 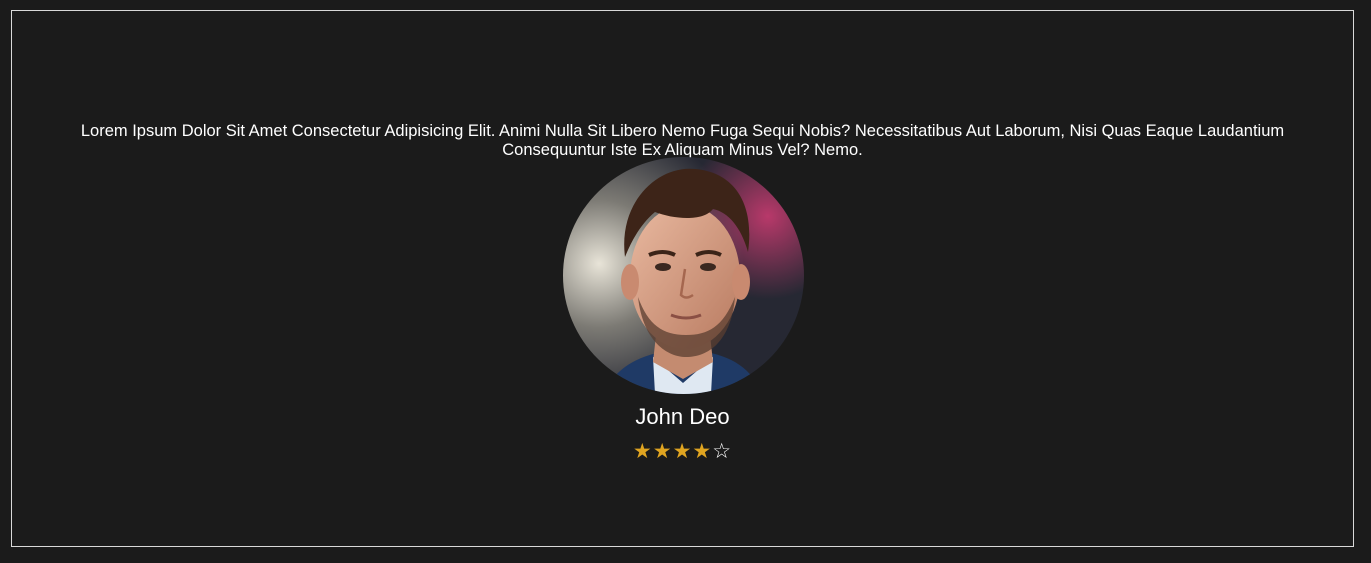 I want to click on star-outline-icon: ☆, so click(x=722, y=451).